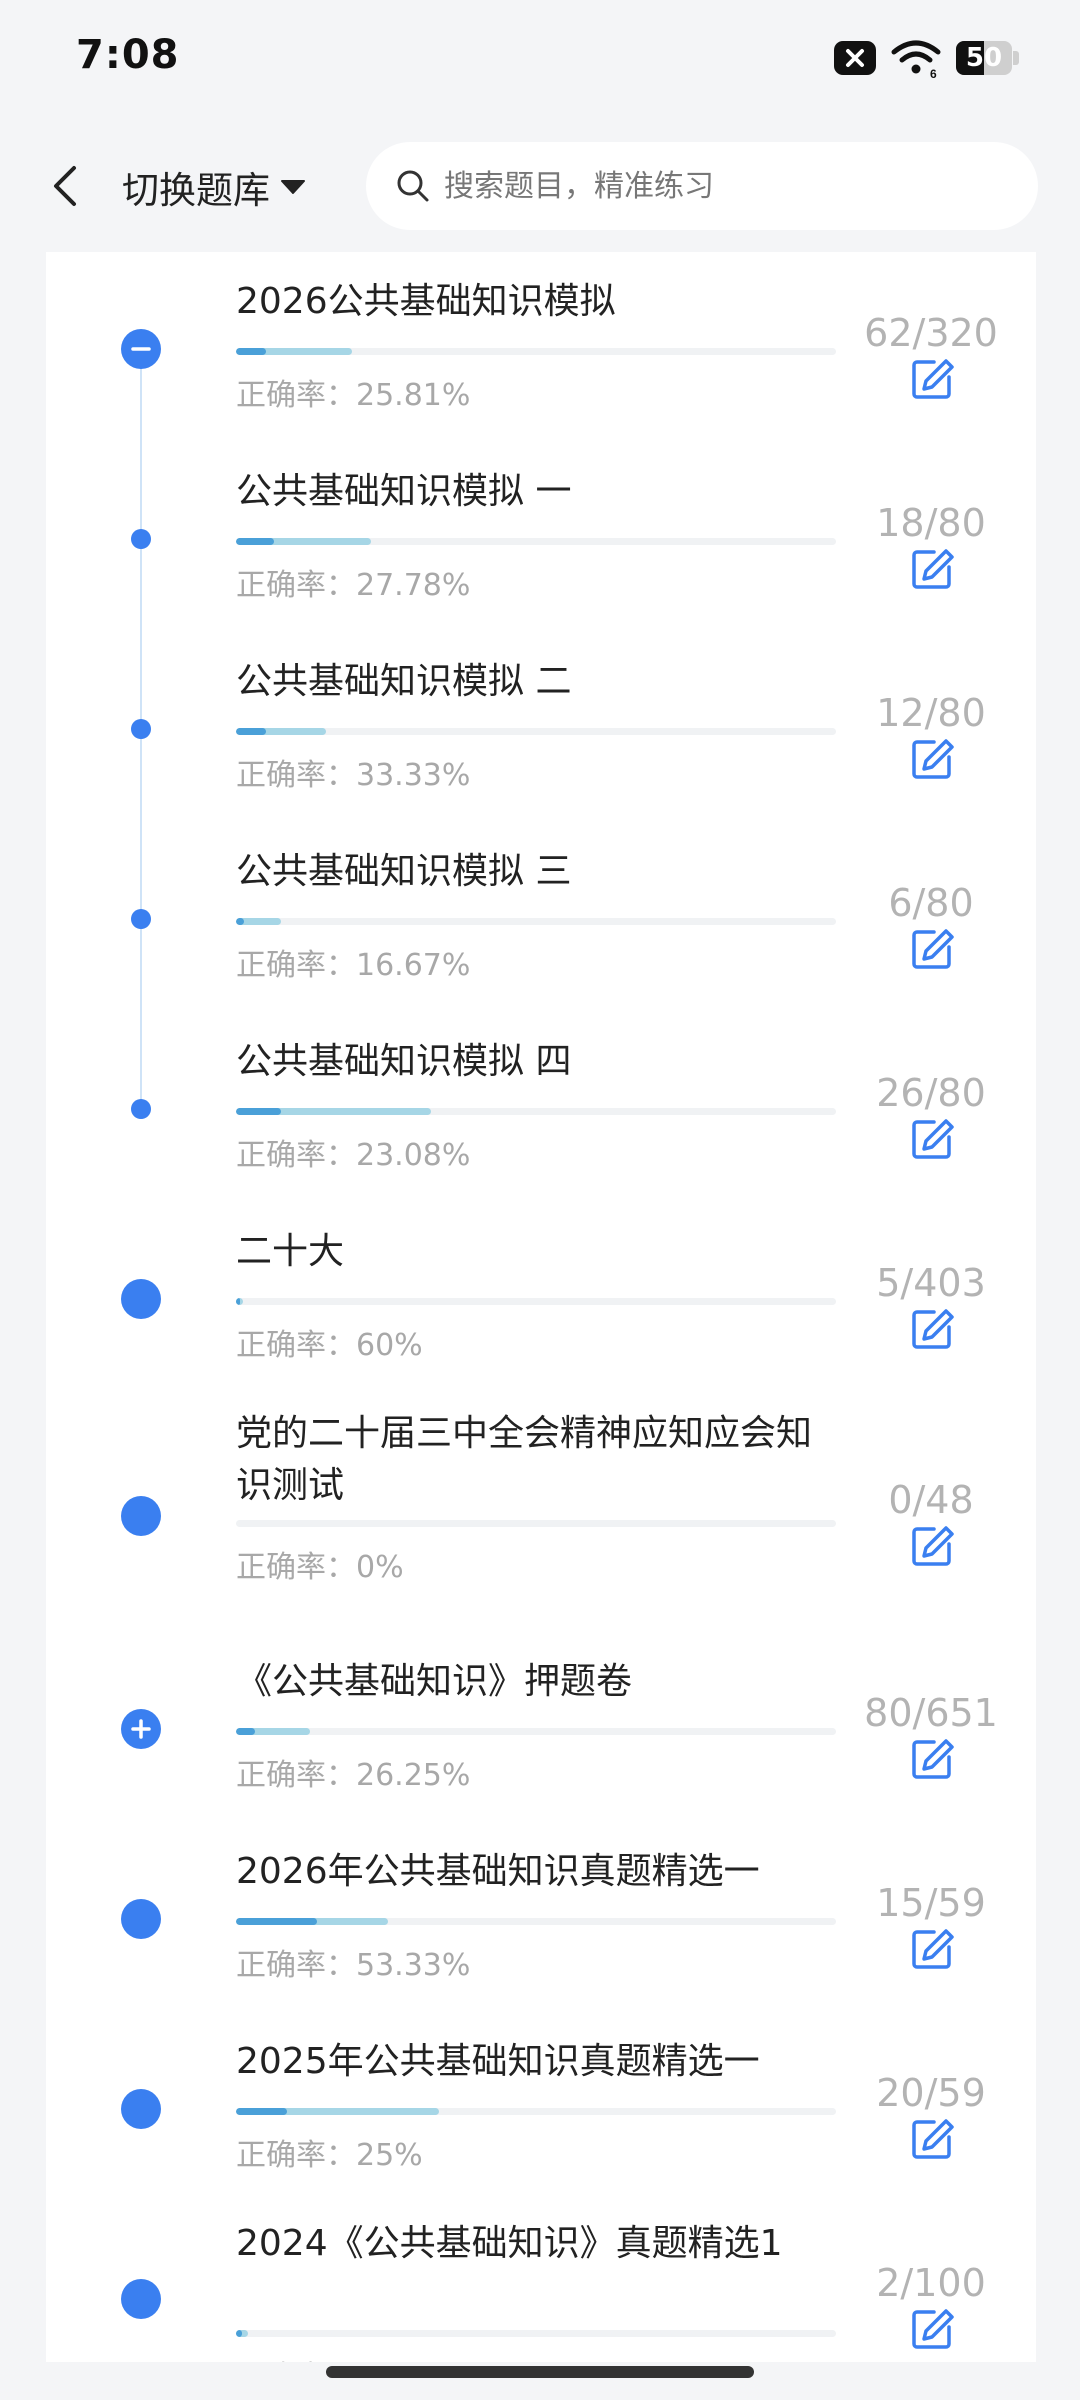 The width and height of the screenshot is (1080, 2400). I want to click on search-input, so click(724, 186).